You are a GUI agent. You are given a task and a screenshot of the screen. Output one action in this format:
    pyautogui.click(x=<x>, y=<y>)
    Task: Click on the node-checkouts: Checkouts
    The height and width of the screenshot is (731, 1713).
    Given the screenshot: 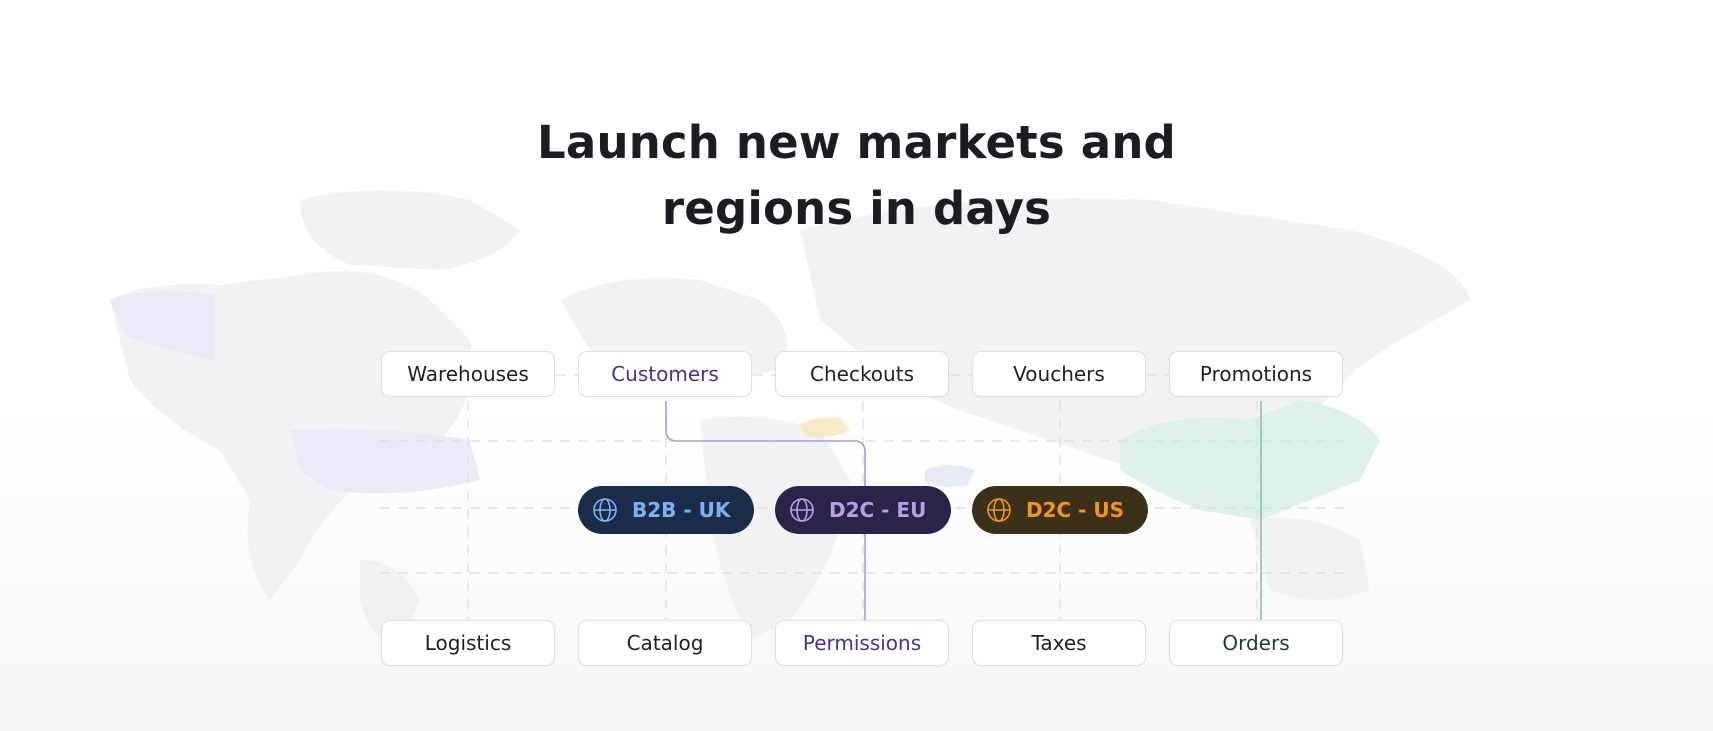 What is the action you would take?
    pyautogui.click(x=862, y=374)
    